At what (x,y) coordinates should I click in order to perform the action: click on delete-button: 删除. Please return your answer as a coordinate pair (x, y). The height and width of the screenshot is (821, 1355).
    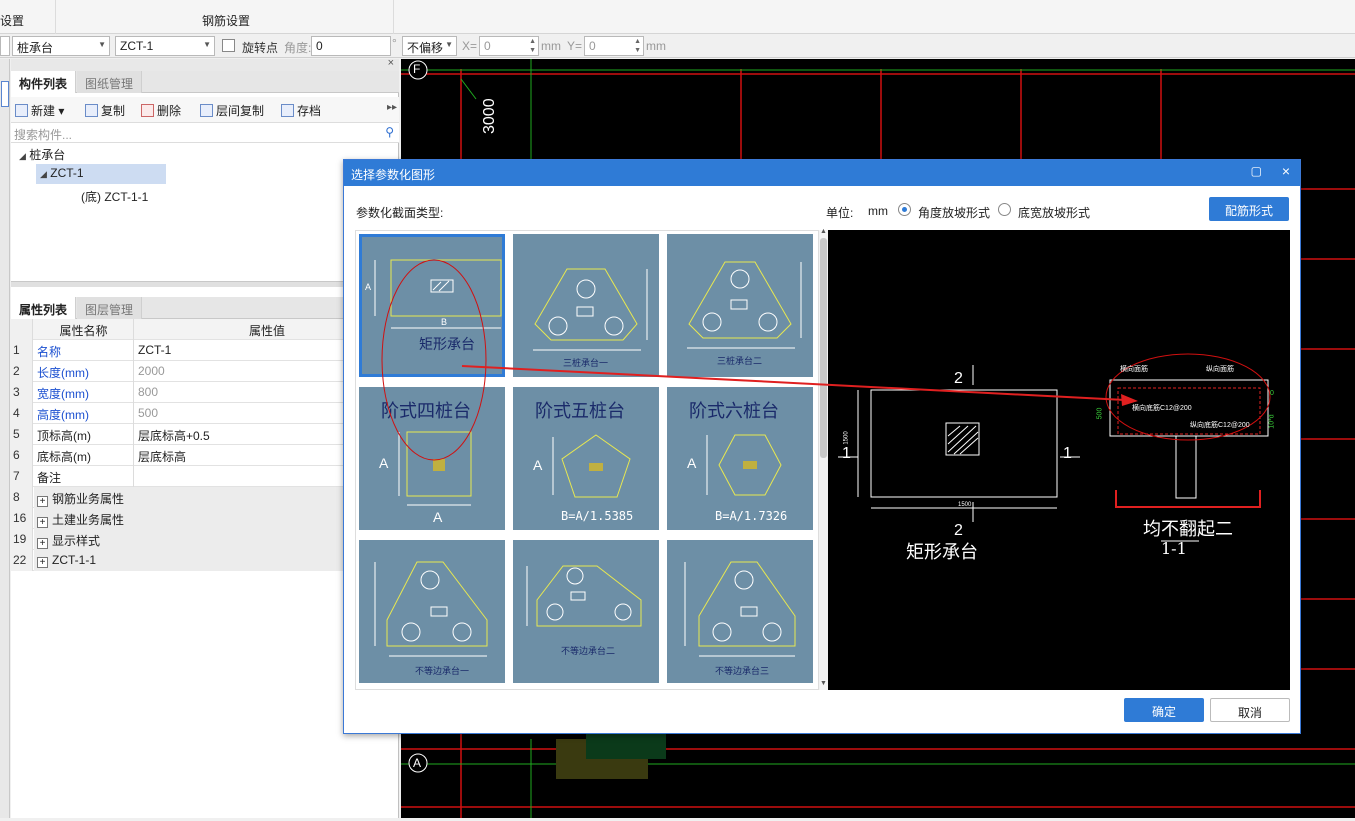
    Looking at the image, I should click on (161, 110).